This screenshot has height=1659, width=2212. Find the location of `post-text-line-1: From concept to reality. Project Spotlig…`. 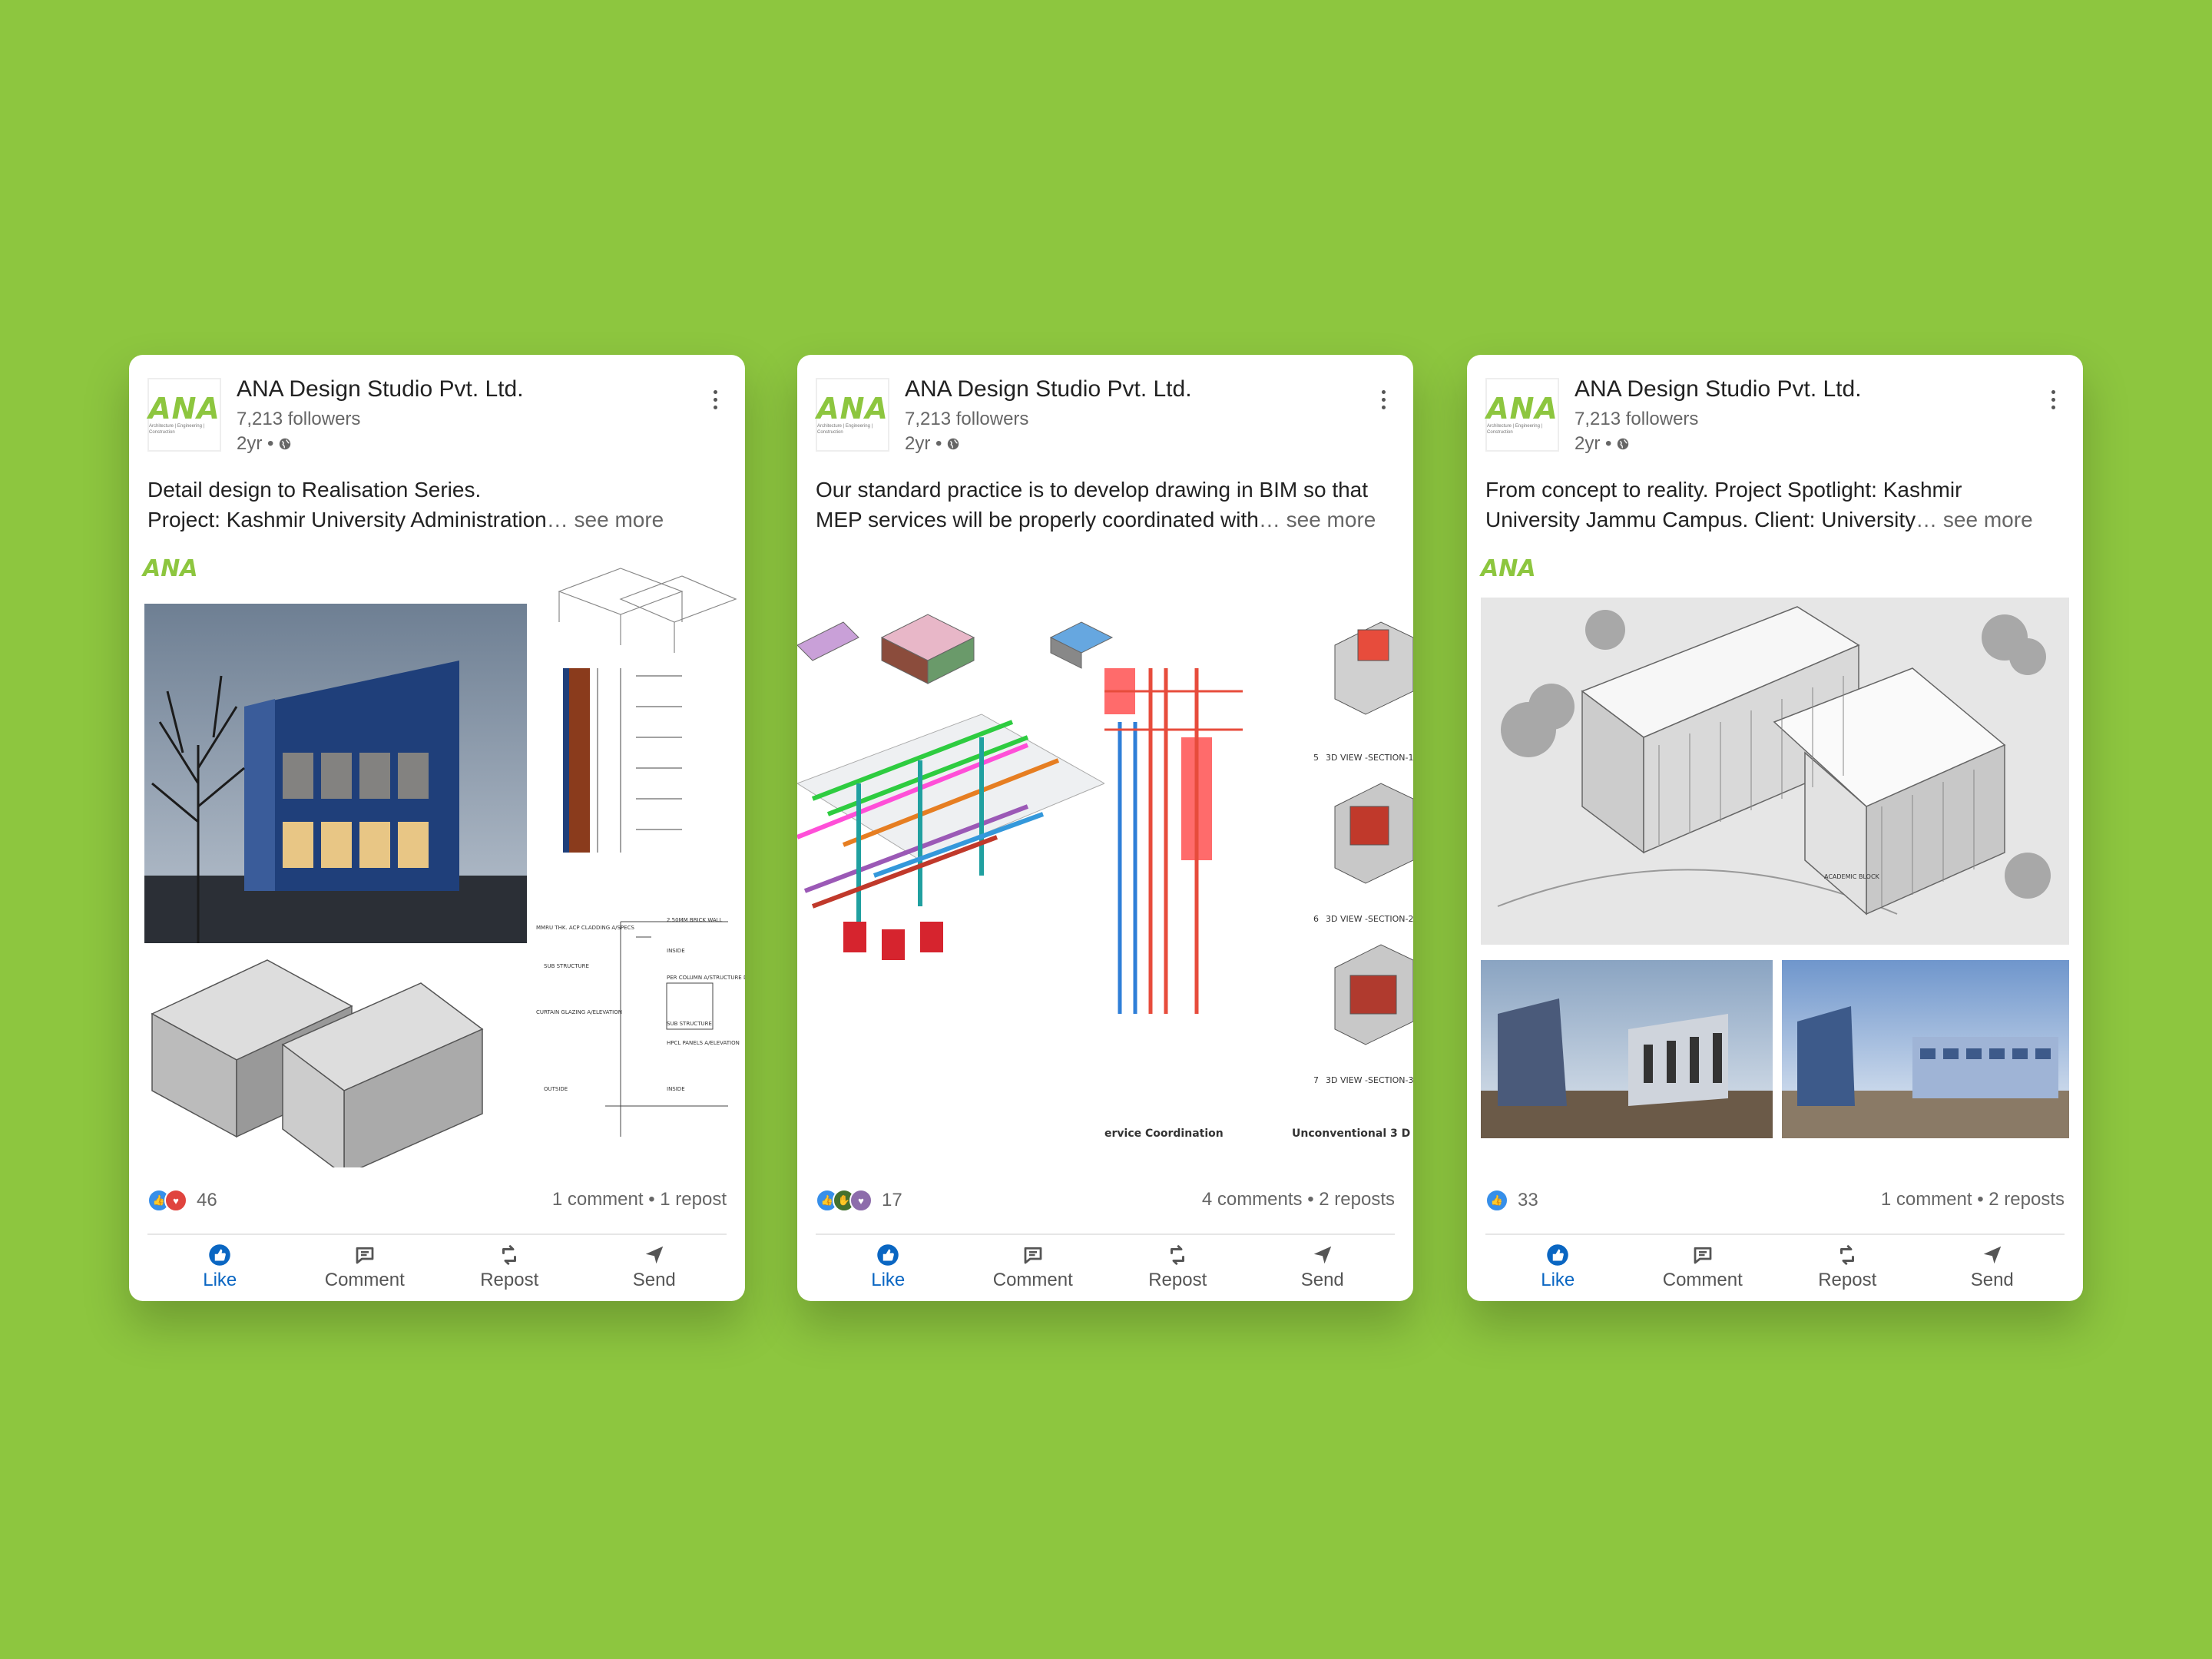

post-text-line-1: From concept to reality. Project Spotlig… is located at coordinates (1724, 490).